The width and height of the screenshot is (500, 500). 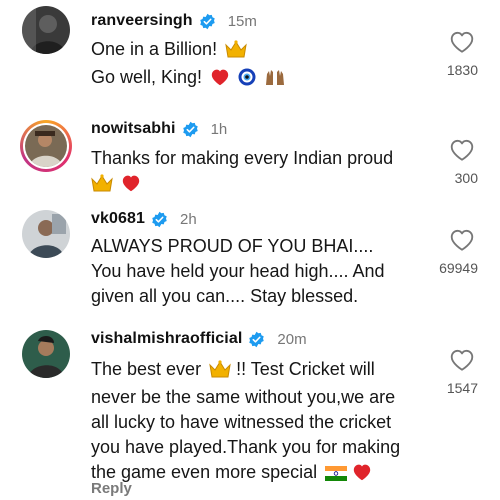 What do you see at coordinates (256, 172) in the screenshot?
I see `comment-text: Thanks for making every Indian proud` at bounding box center [256, 172].